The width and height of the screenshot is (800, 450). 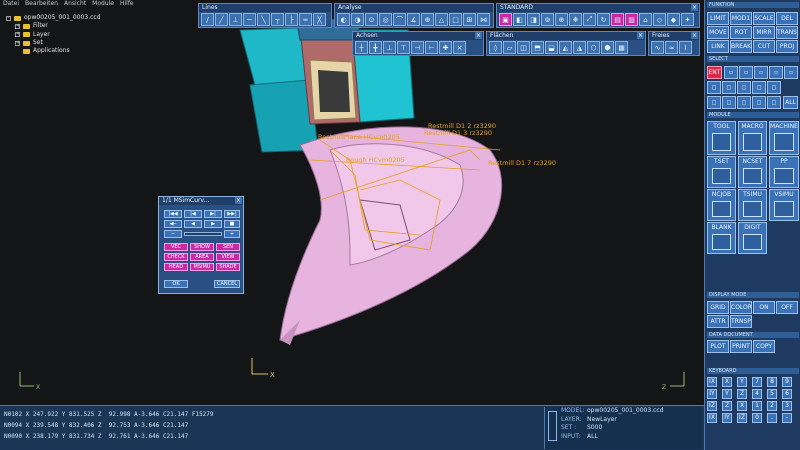 What do you see at coordinates (742, 382) in the screenshot?
I see `keypad-key: Y` at bounding box center [742, 382].